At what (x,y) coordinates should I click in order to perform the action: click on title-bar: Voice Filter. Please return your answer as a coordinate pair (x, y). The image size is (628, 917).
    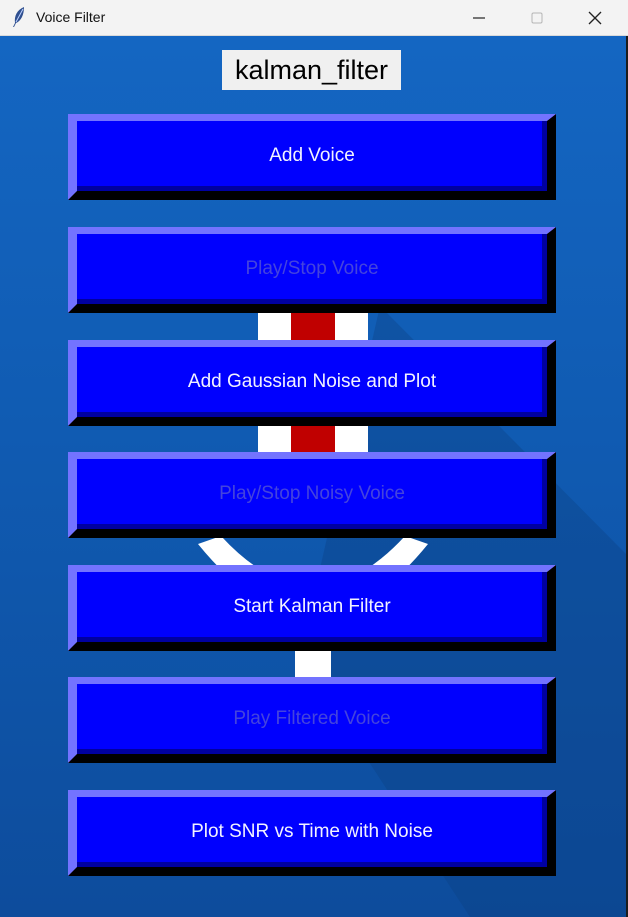
    Looking at the image, I should click on (314, 18).